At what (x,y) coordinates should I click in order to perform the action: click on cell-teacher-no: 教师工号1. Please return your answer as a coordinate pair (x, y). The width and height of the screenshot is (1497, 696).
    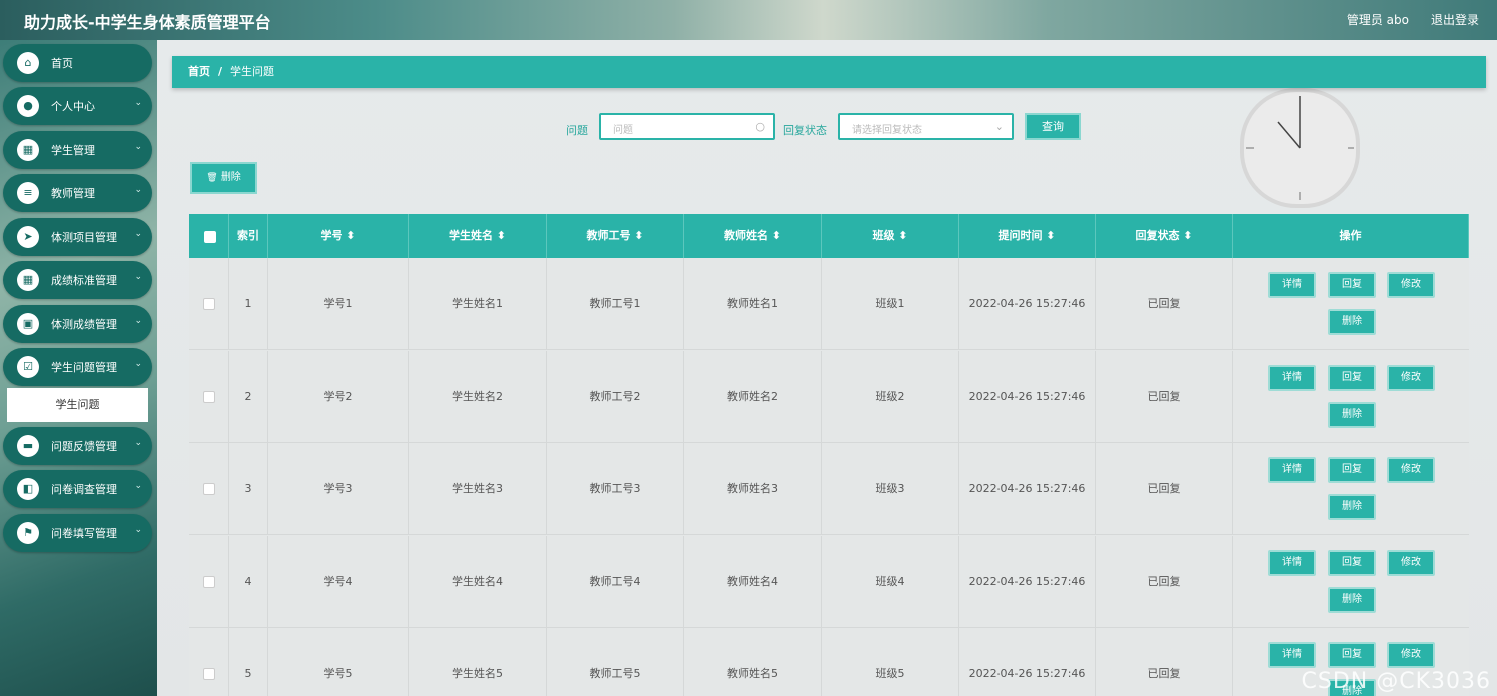
    Looking at the image, I should click on (615, 304).